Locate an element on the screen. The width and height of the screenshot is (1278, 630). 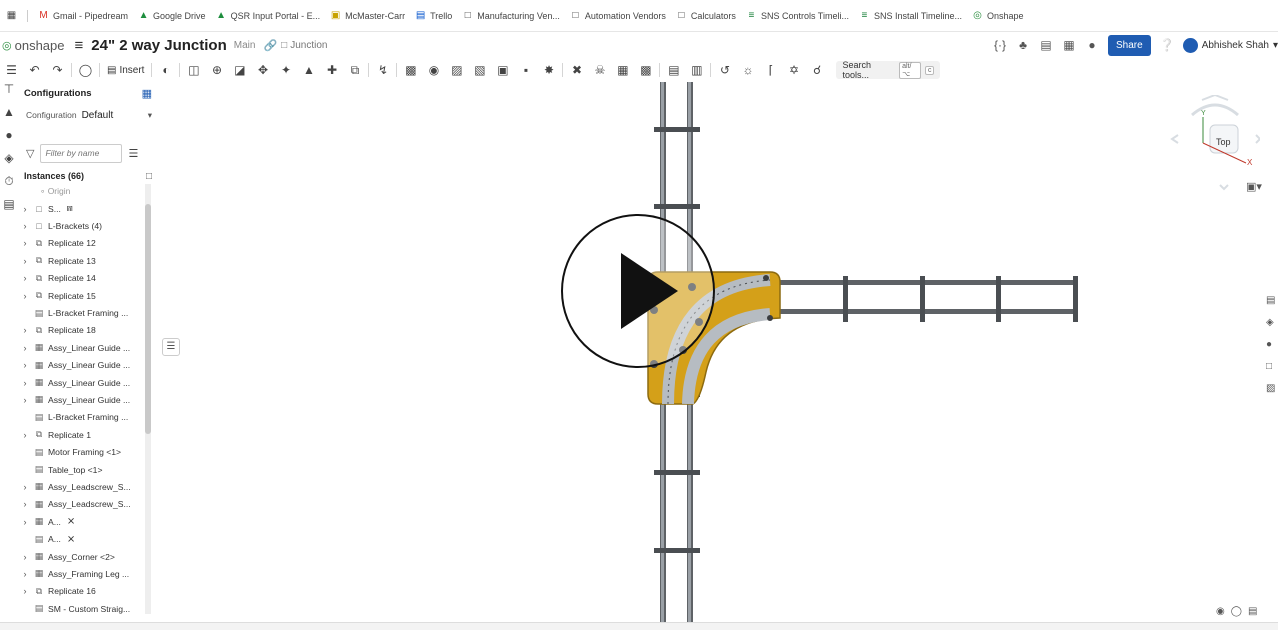
fastened-mate-icon: ⊕ is located at coordinates (216, 70).